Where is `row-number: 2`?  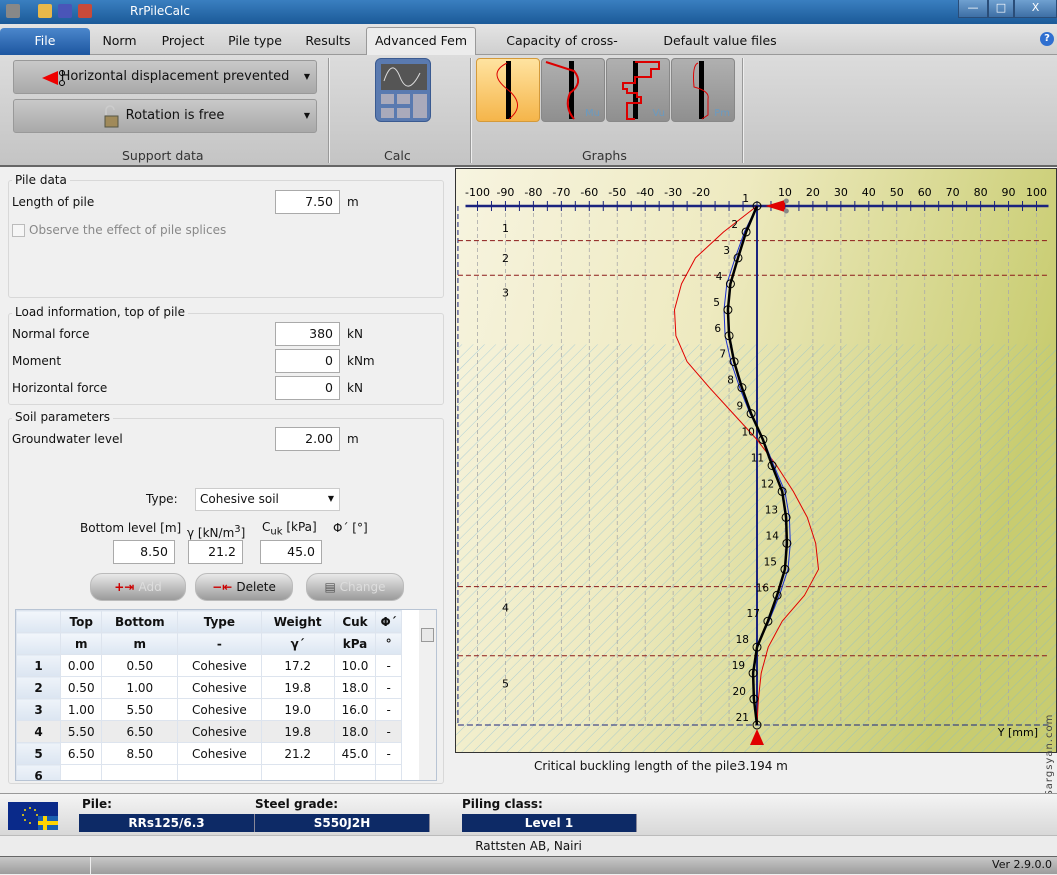 row-number: 2 is located at coordinates (38, 687).